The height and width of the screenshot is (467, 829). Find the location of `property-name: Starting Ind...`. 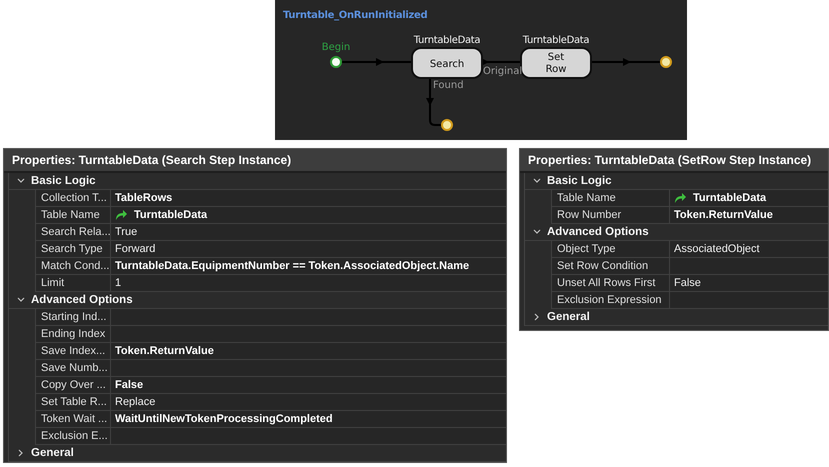

property-name: Starting Ind... is located at coordinates (73, 317).